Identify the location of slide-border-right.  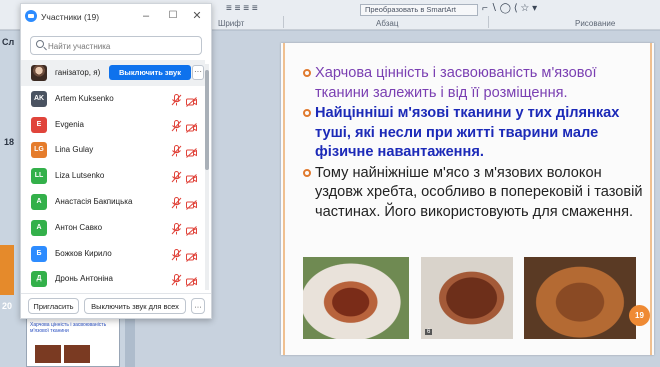
(651, 199).